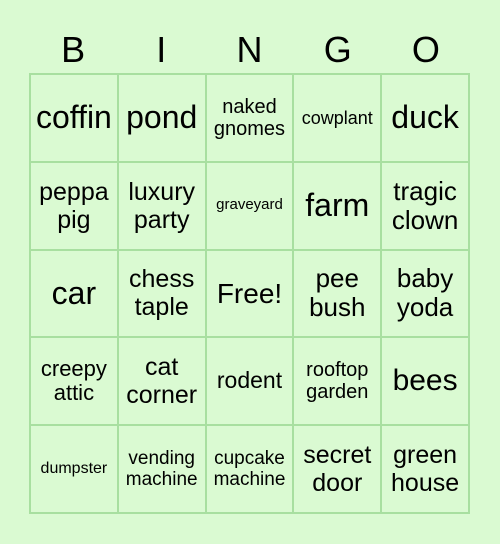 The image size is (500, 544). What do you see at coordinates (425, 469) in the screenshot?
I see `bingo-cell: green house` at bounding box center [425, 469].